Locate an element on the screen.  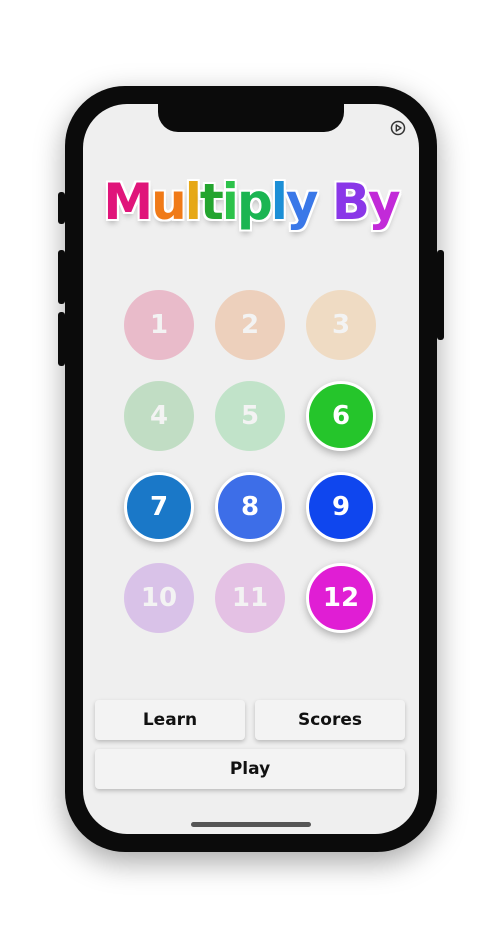
volume-up-button is located at coordinates (61, 277).